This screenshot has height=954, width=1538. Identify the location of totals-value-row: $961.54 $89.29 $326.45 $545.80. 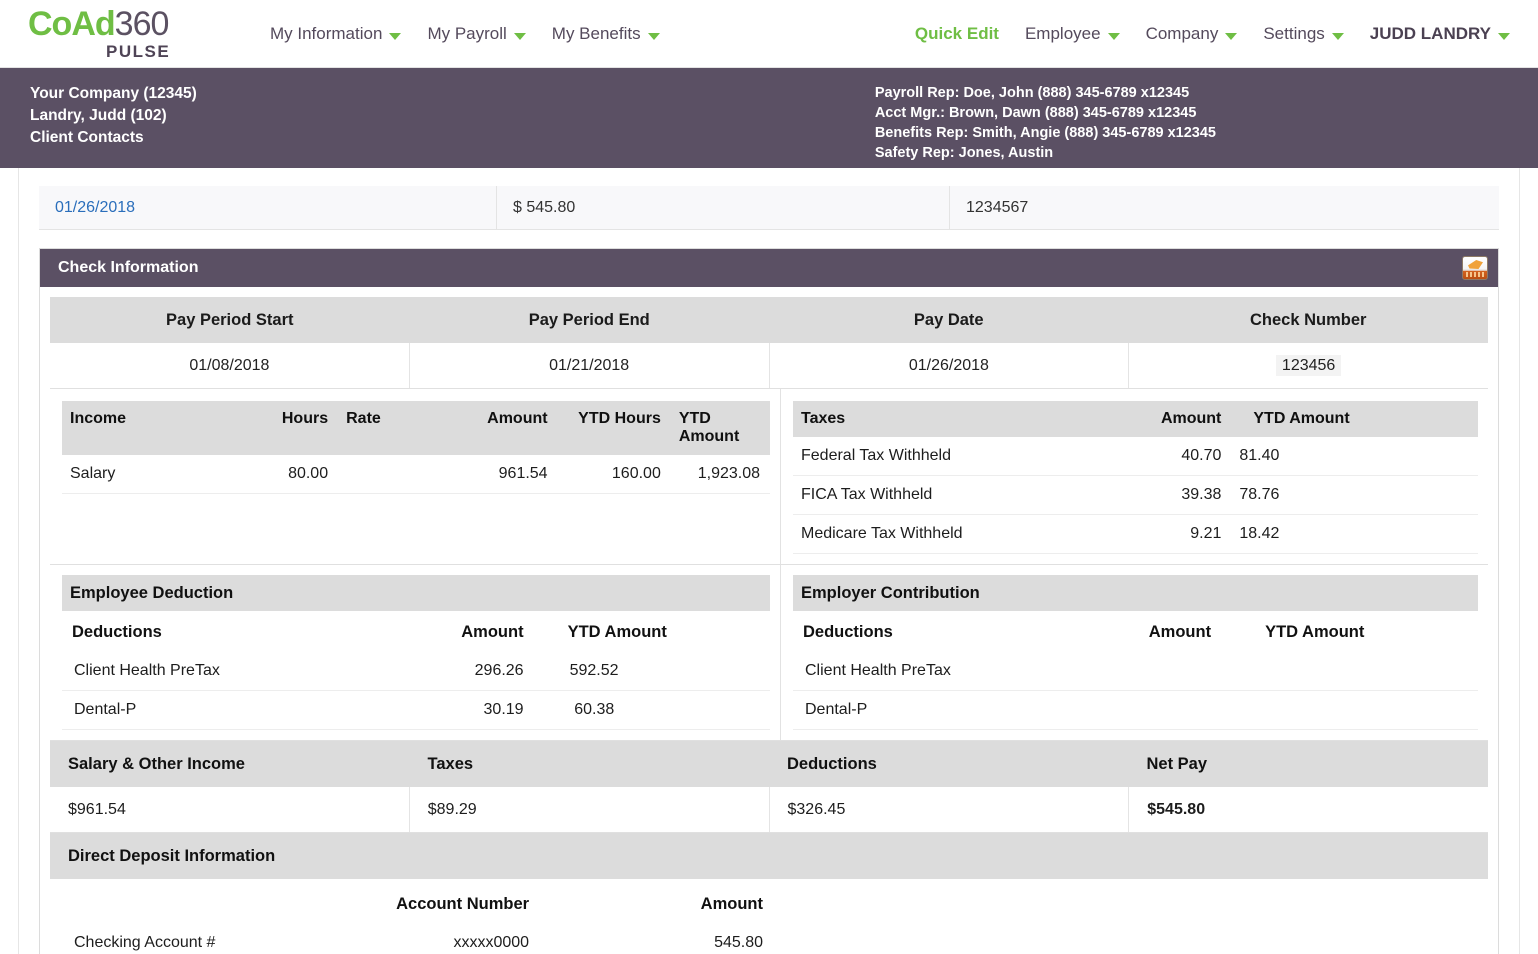
(769, 810).